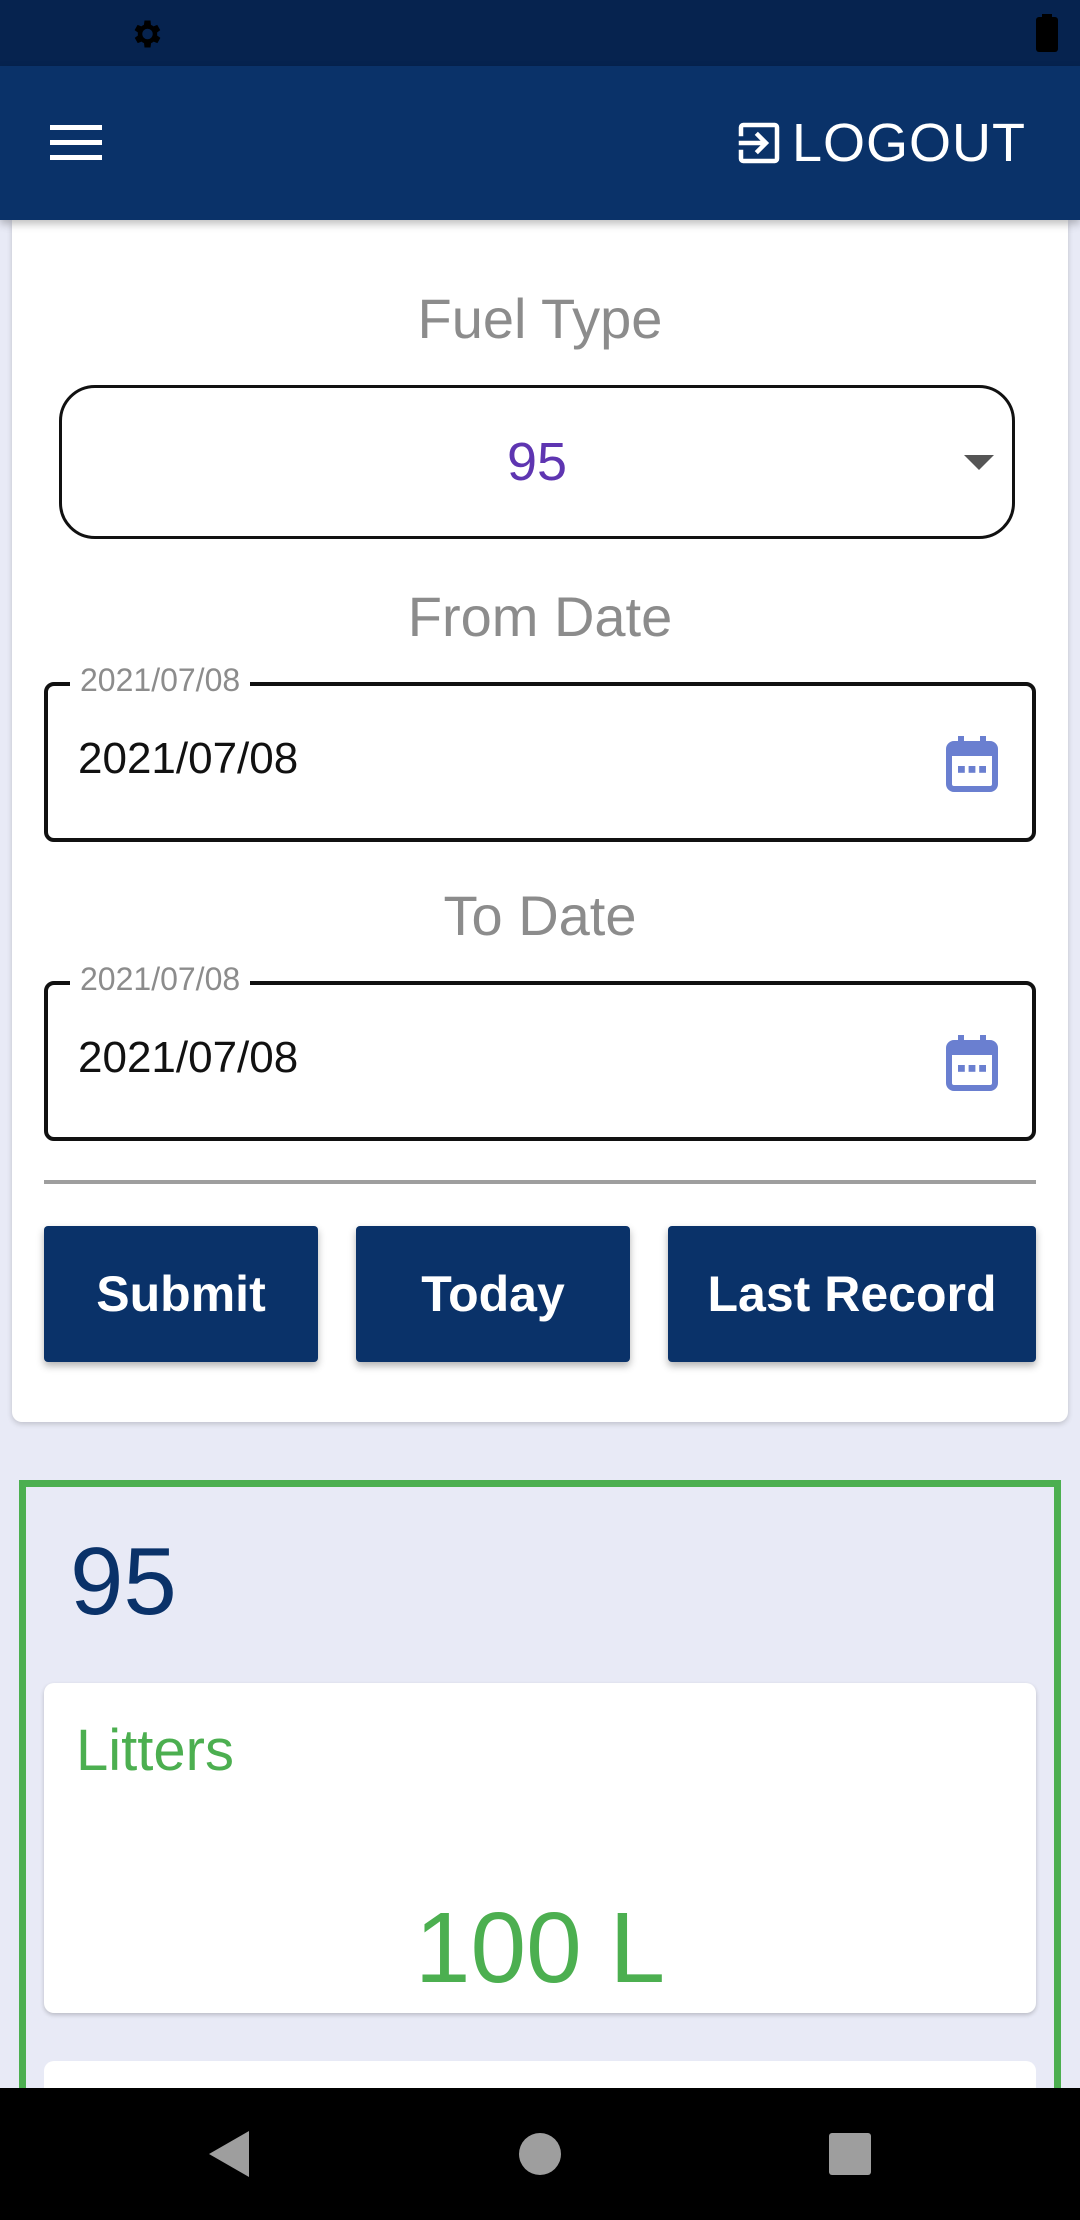 The height and width of the screenshot is (2220, 1080). Describe the element at coordinates (540, 1050) in the screenshot. I see `to-date-field: 2021/07/08 2021/07/08` at that location.